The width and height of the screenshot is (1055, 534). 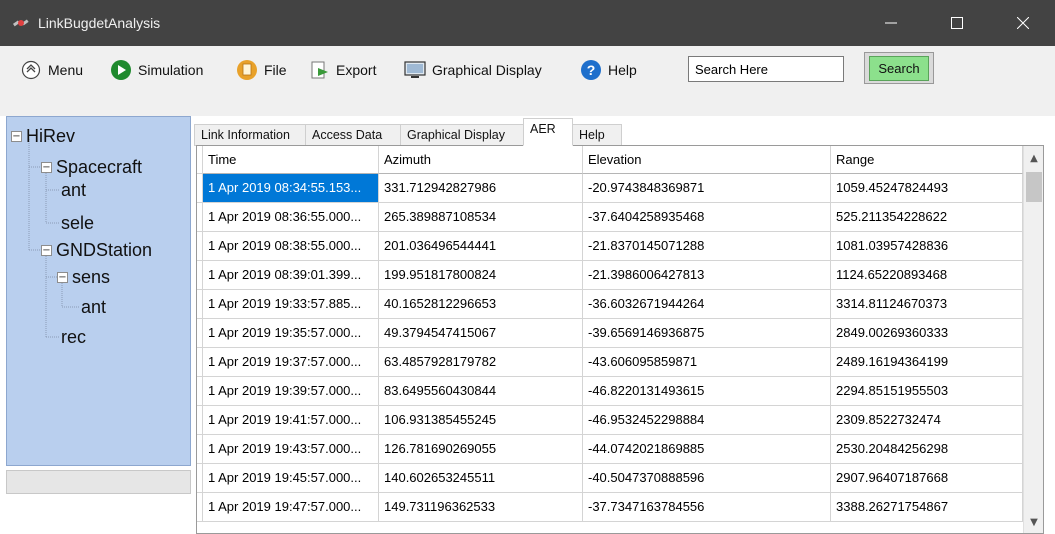 I want to click on scroll-down-arrow: ▼, so click(x=1033, y=522).